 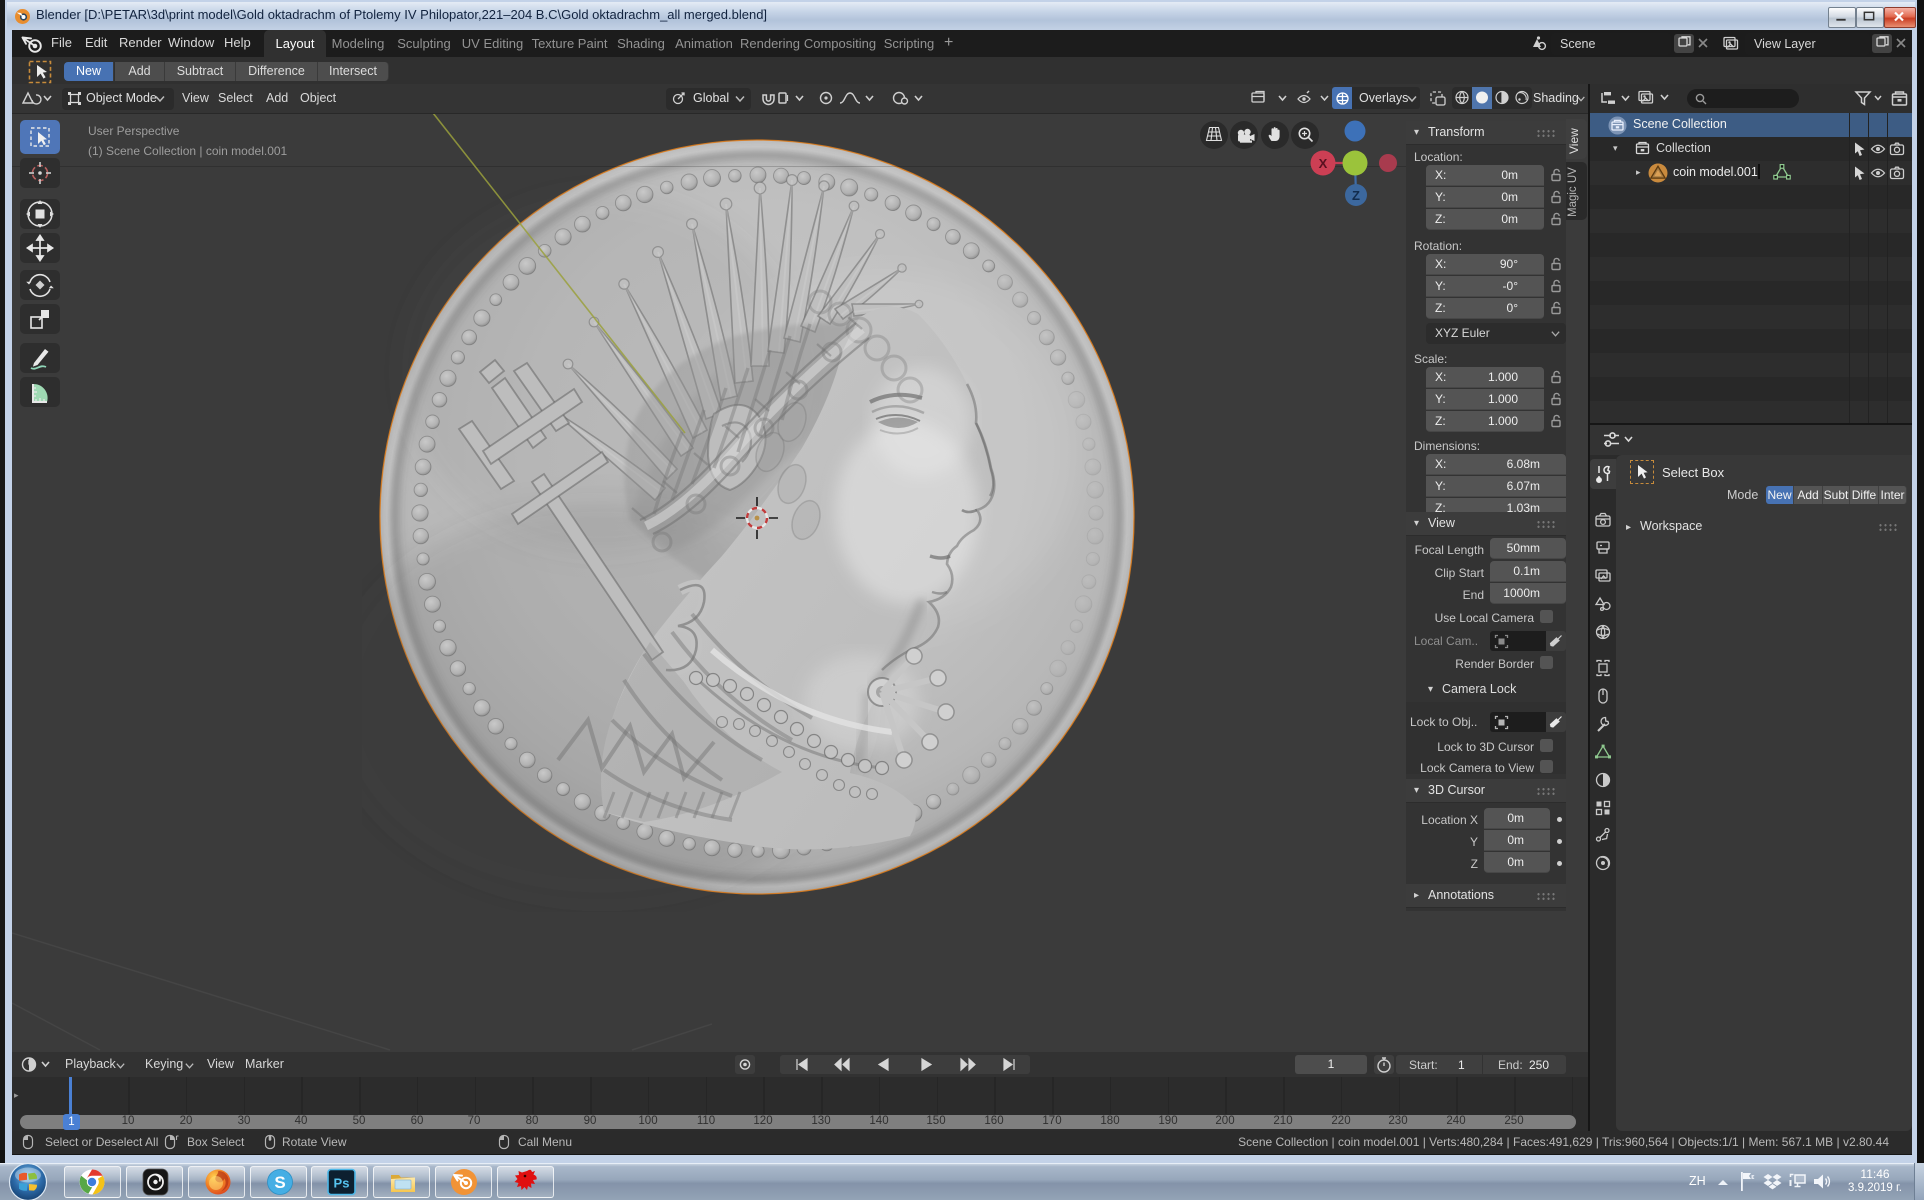 What do you see at coordinates (342, 1183) in the screenshot?
I see `svg-text: Ps` at bounding box center [342, 1183].